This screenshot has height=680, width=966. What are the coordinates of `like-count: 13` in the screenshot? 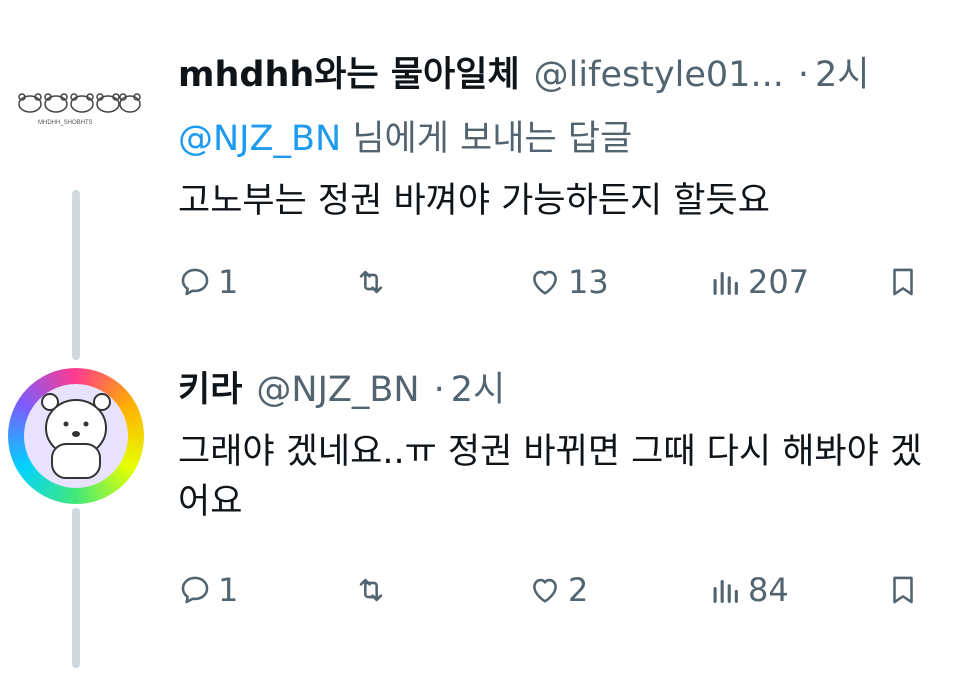 It's located at (588, 282).